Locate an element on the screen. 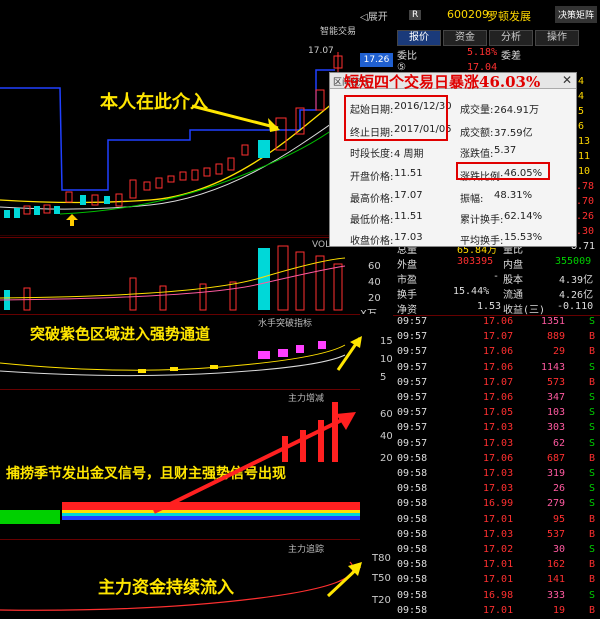  tick-row: 09:57 17.05 103 S is located at coordinates (496, 413).